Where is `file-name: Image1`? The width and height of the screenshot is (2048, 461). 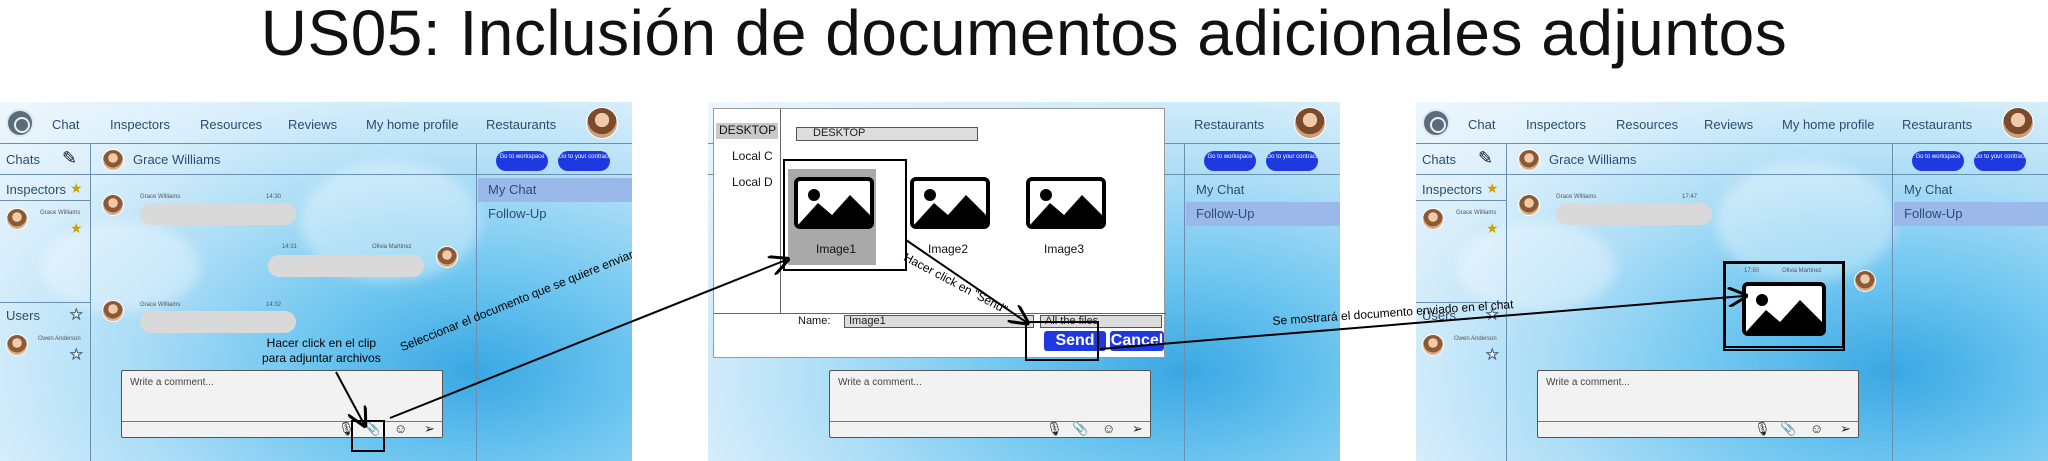
file-name: Image1 is located at coordinates (836, 249).